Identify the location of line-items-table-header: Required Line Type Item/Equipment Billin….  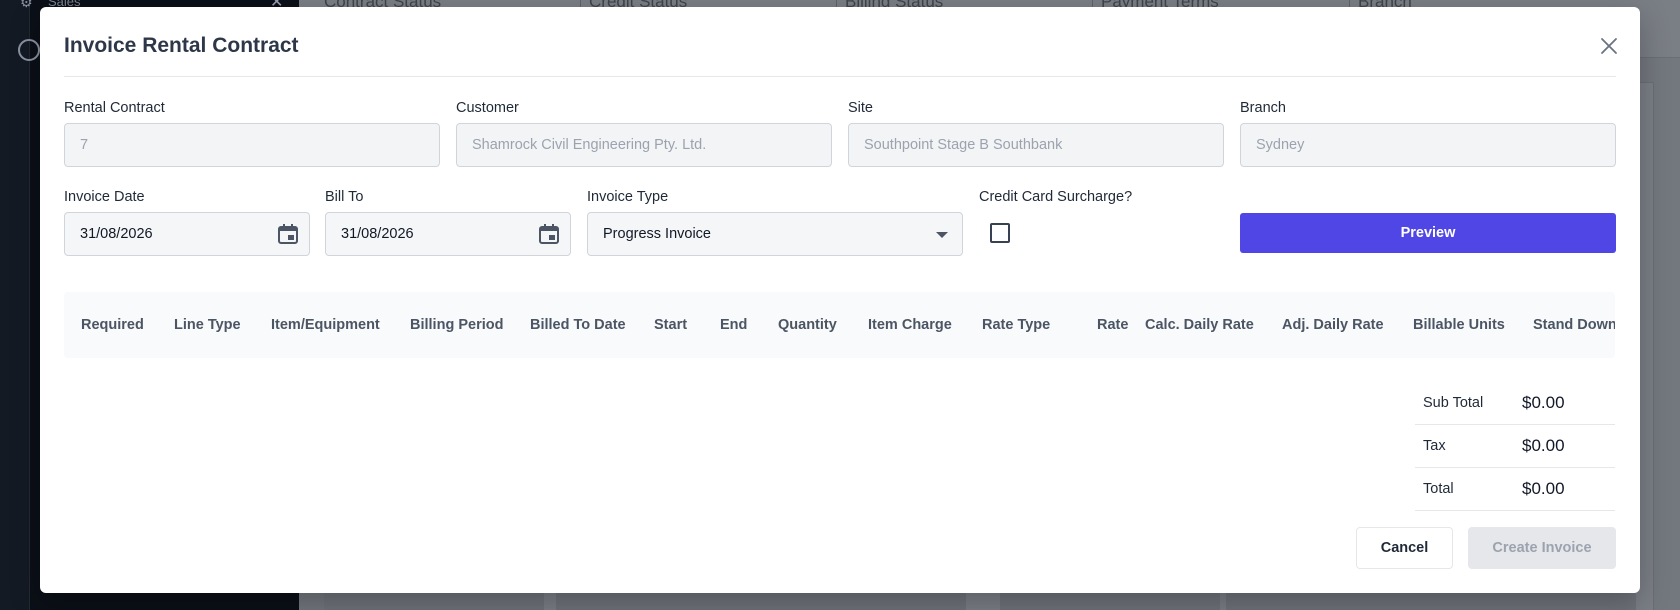
(839, 325).